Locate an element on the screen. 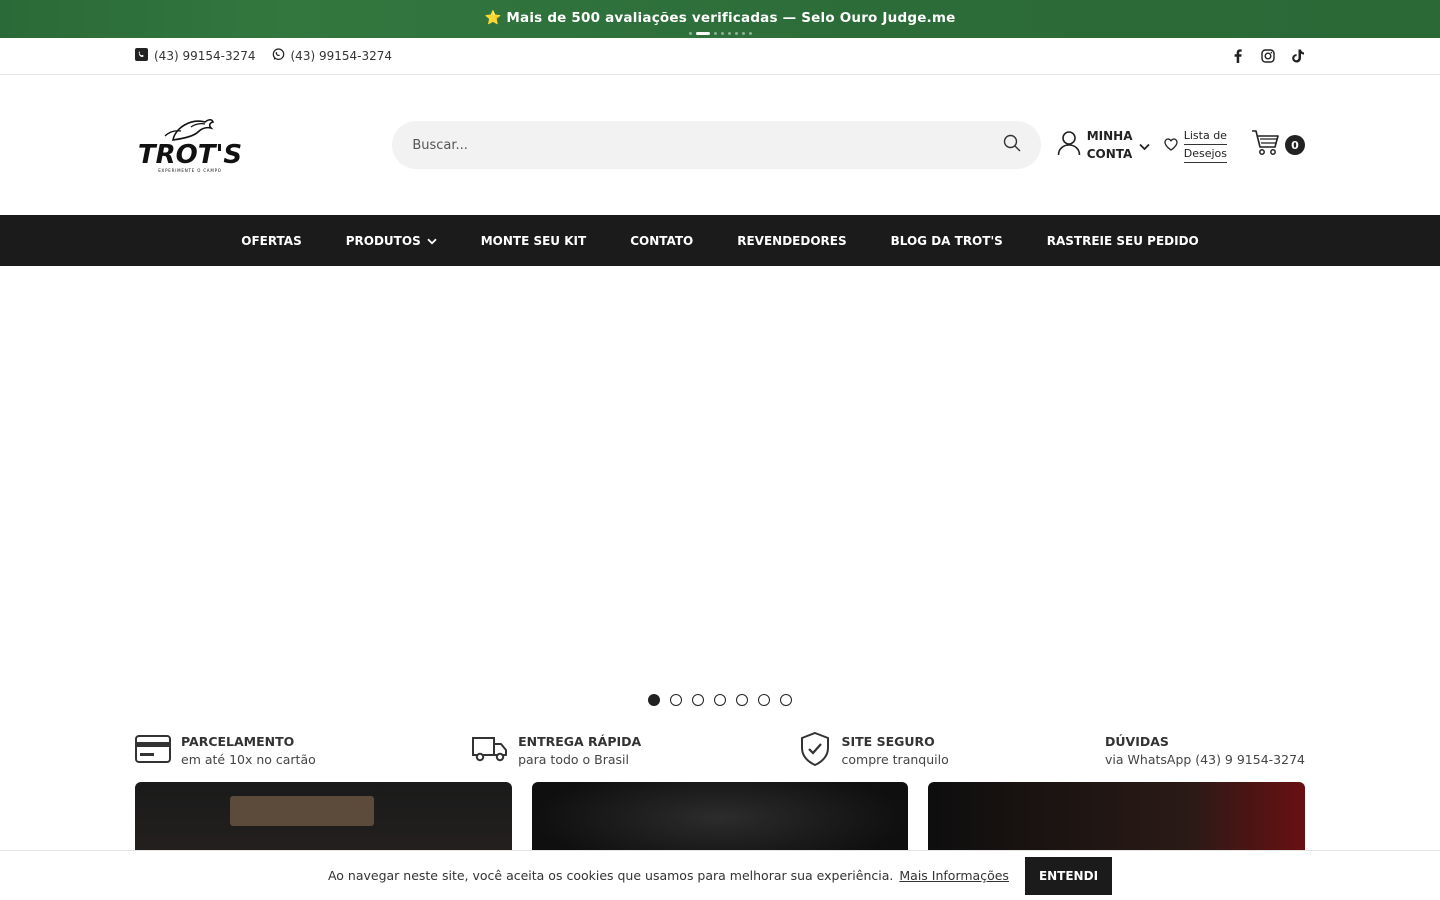  top-bar: (43) 99154-3274 (43) 99154-3274 is located at coordinates (720, 56).